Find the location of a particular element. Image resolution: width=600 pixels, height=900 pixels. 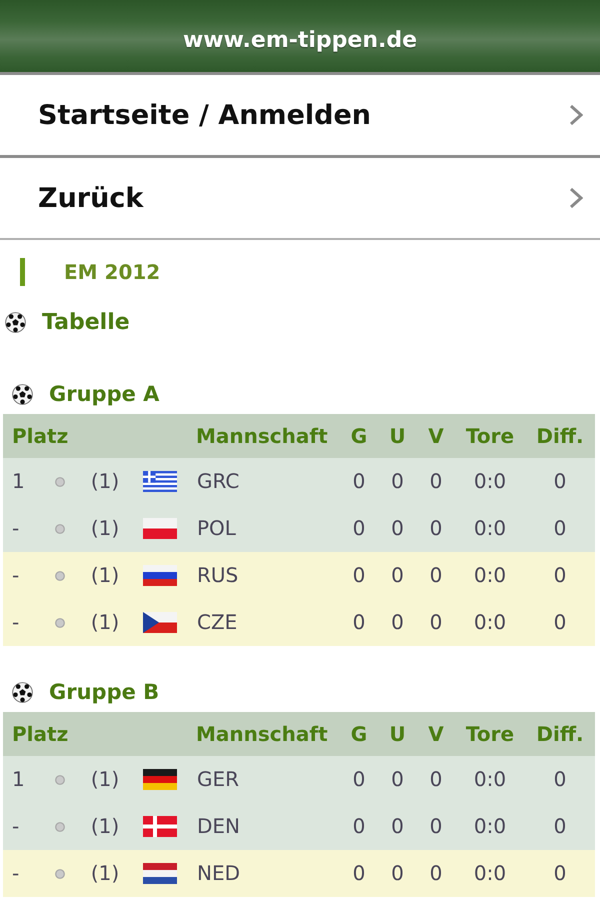

section-title: EM 2012 is located at coordinates (112, 272).